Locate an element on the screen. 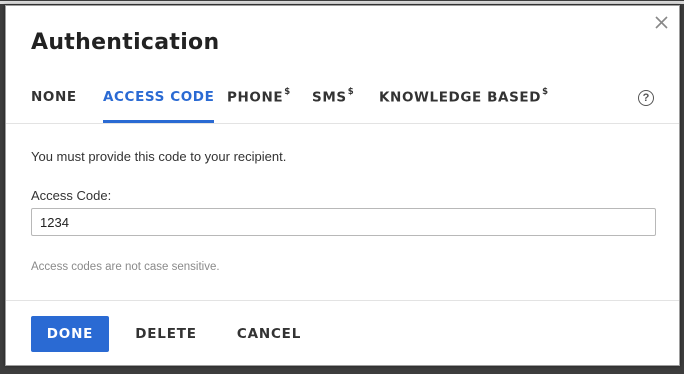  tab-none: NONE is located at coordinates (54, 100).